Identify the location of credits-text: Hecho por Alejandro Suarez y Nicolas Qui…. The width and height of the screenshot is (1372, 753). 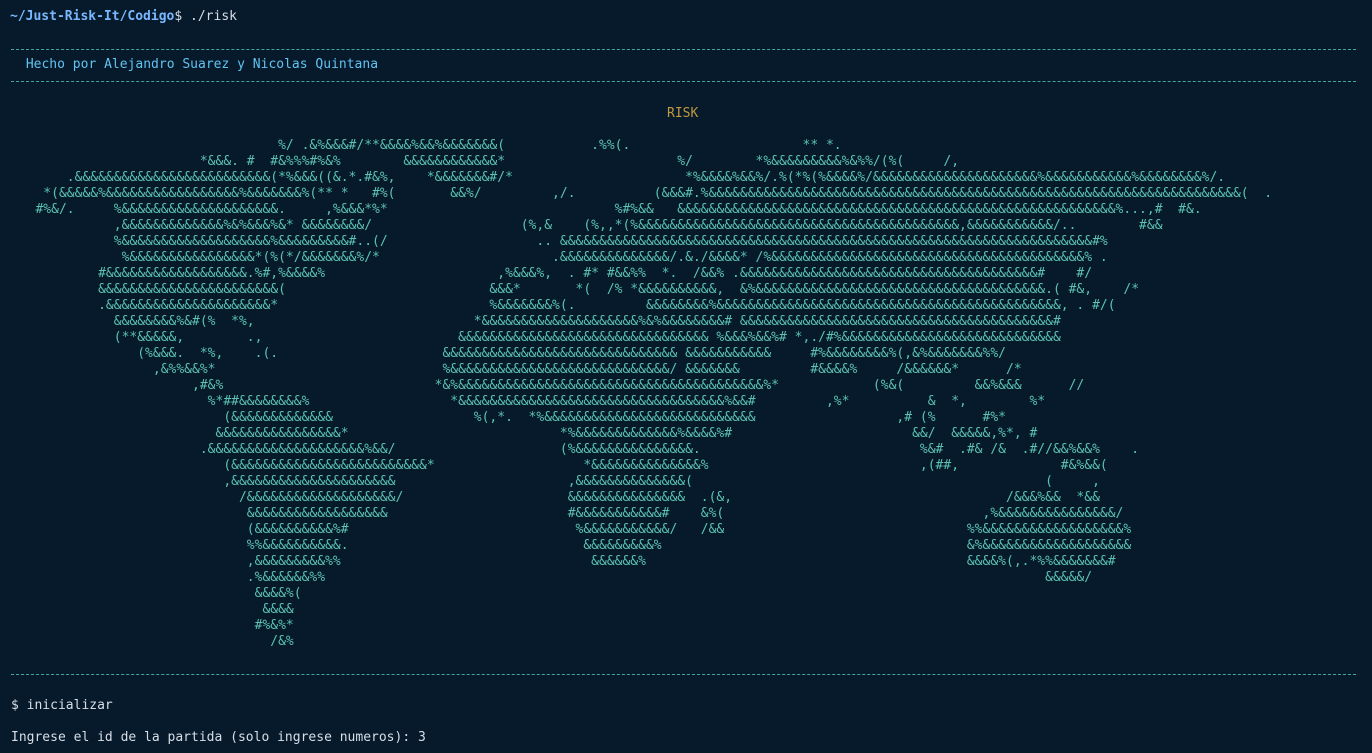
(198, 64).